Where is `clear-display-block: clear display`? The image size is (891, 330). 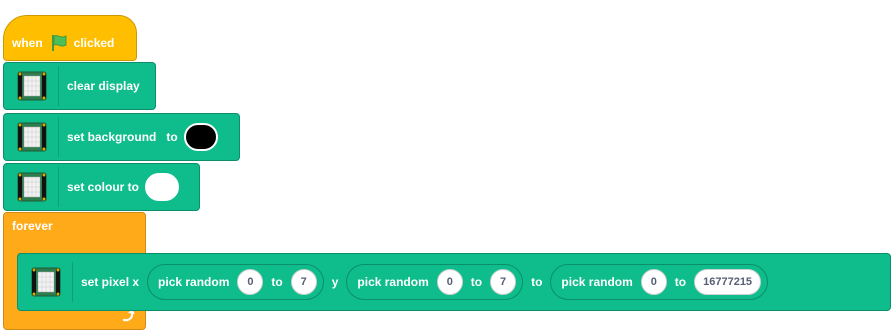 clear-display-block: clear display is located at coordinates (79, 86).